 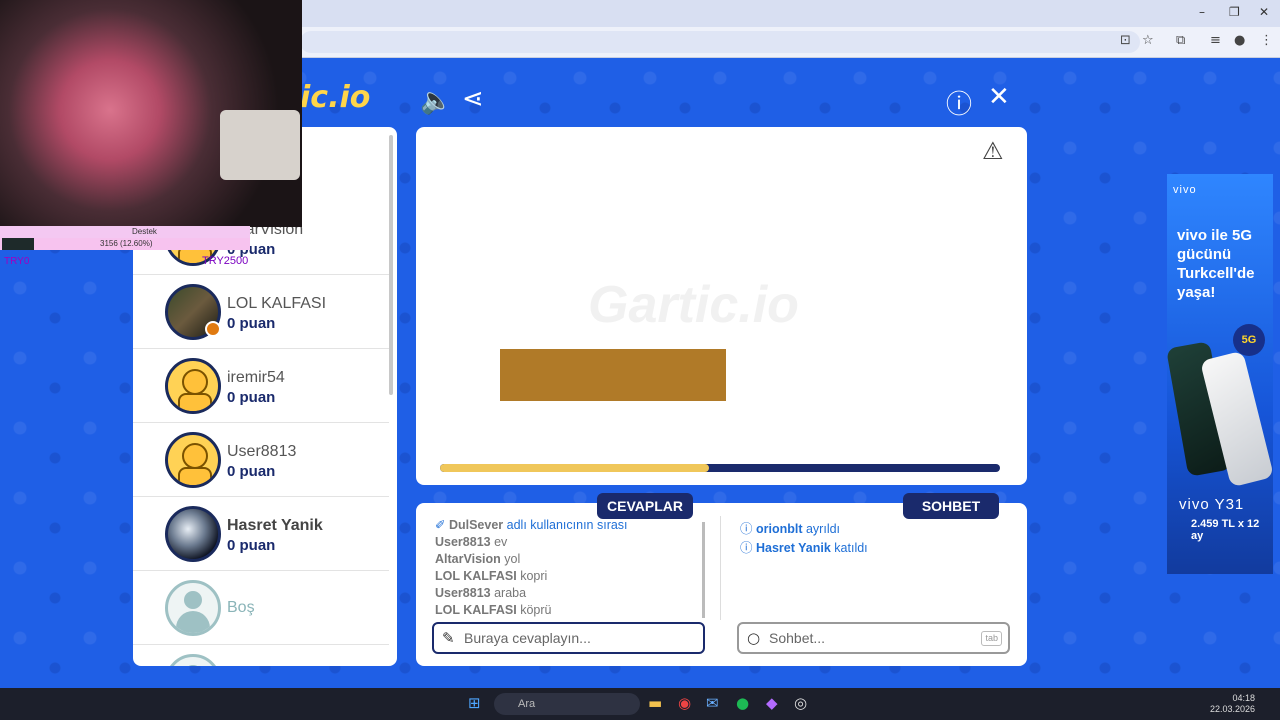 What do you see at coordinates (391, 265) in the screenshot?
I see `players-scrollbar` at bounding box center [391, 265].